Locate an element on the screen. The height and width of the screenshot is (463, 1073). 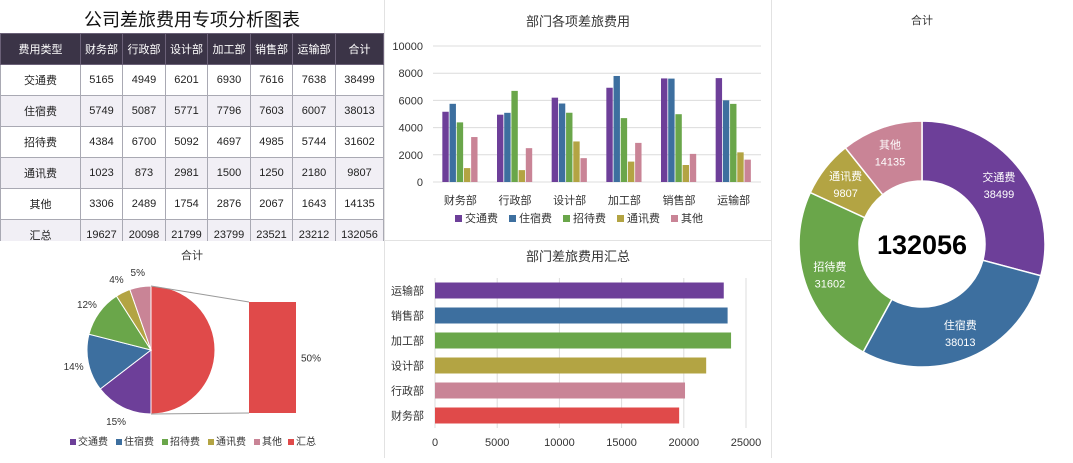
table-cell: 通讯费 is located at coordinates (40, 173).